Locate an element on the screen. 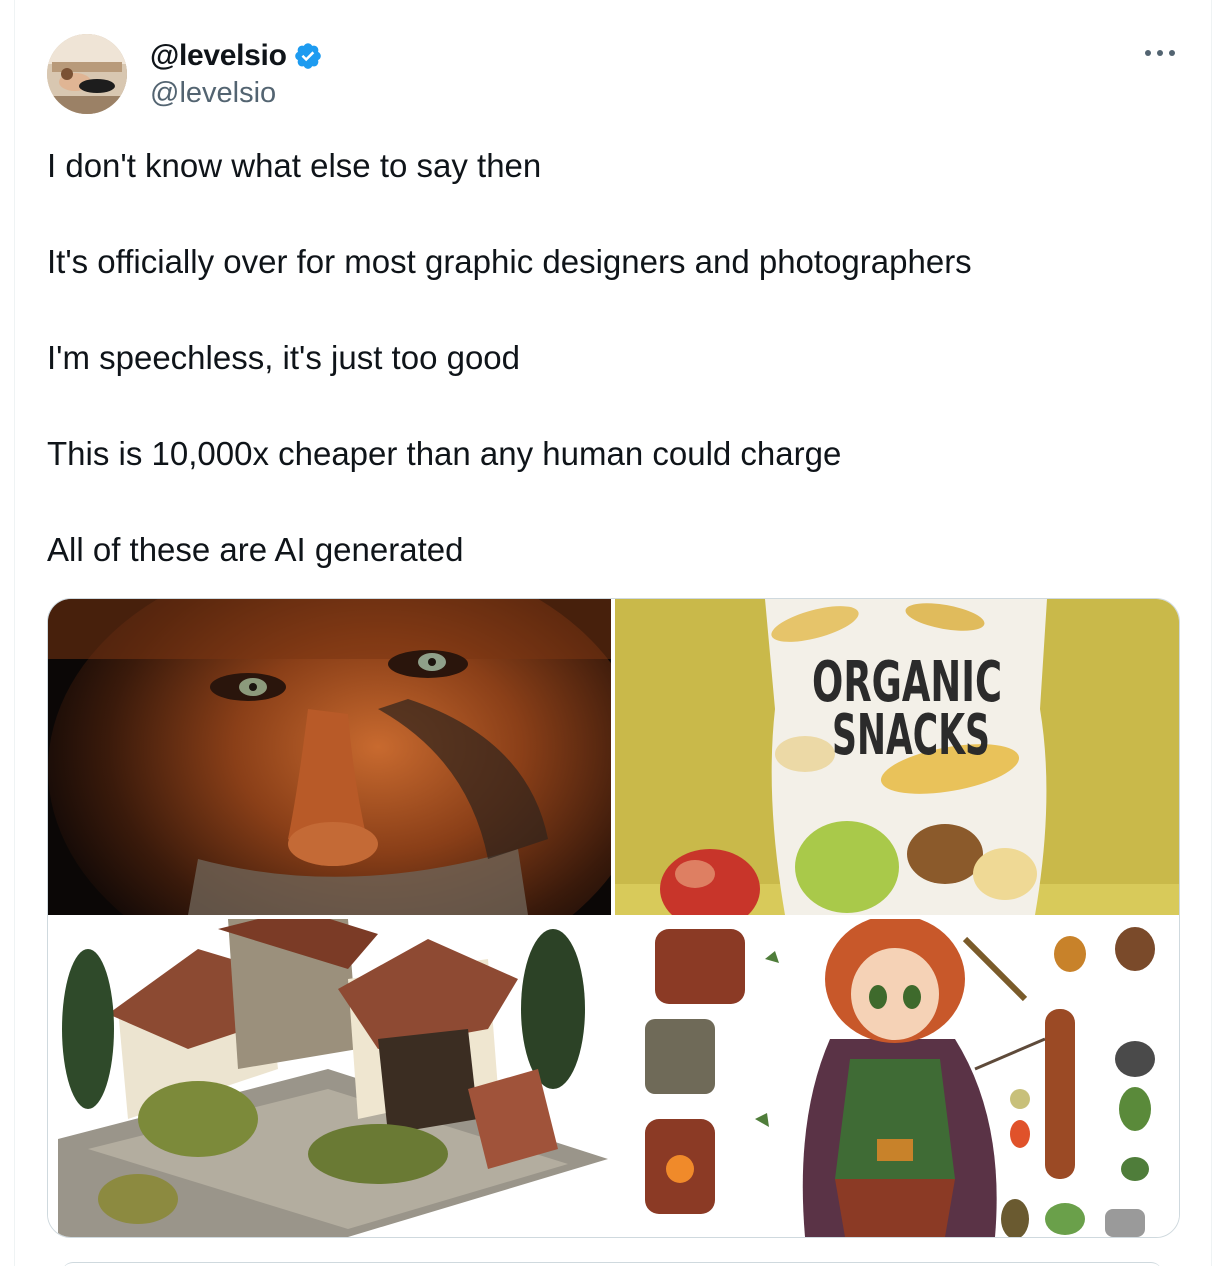  tweet-paragraph: All of these are AI generated is located at coordinates (255, 549).